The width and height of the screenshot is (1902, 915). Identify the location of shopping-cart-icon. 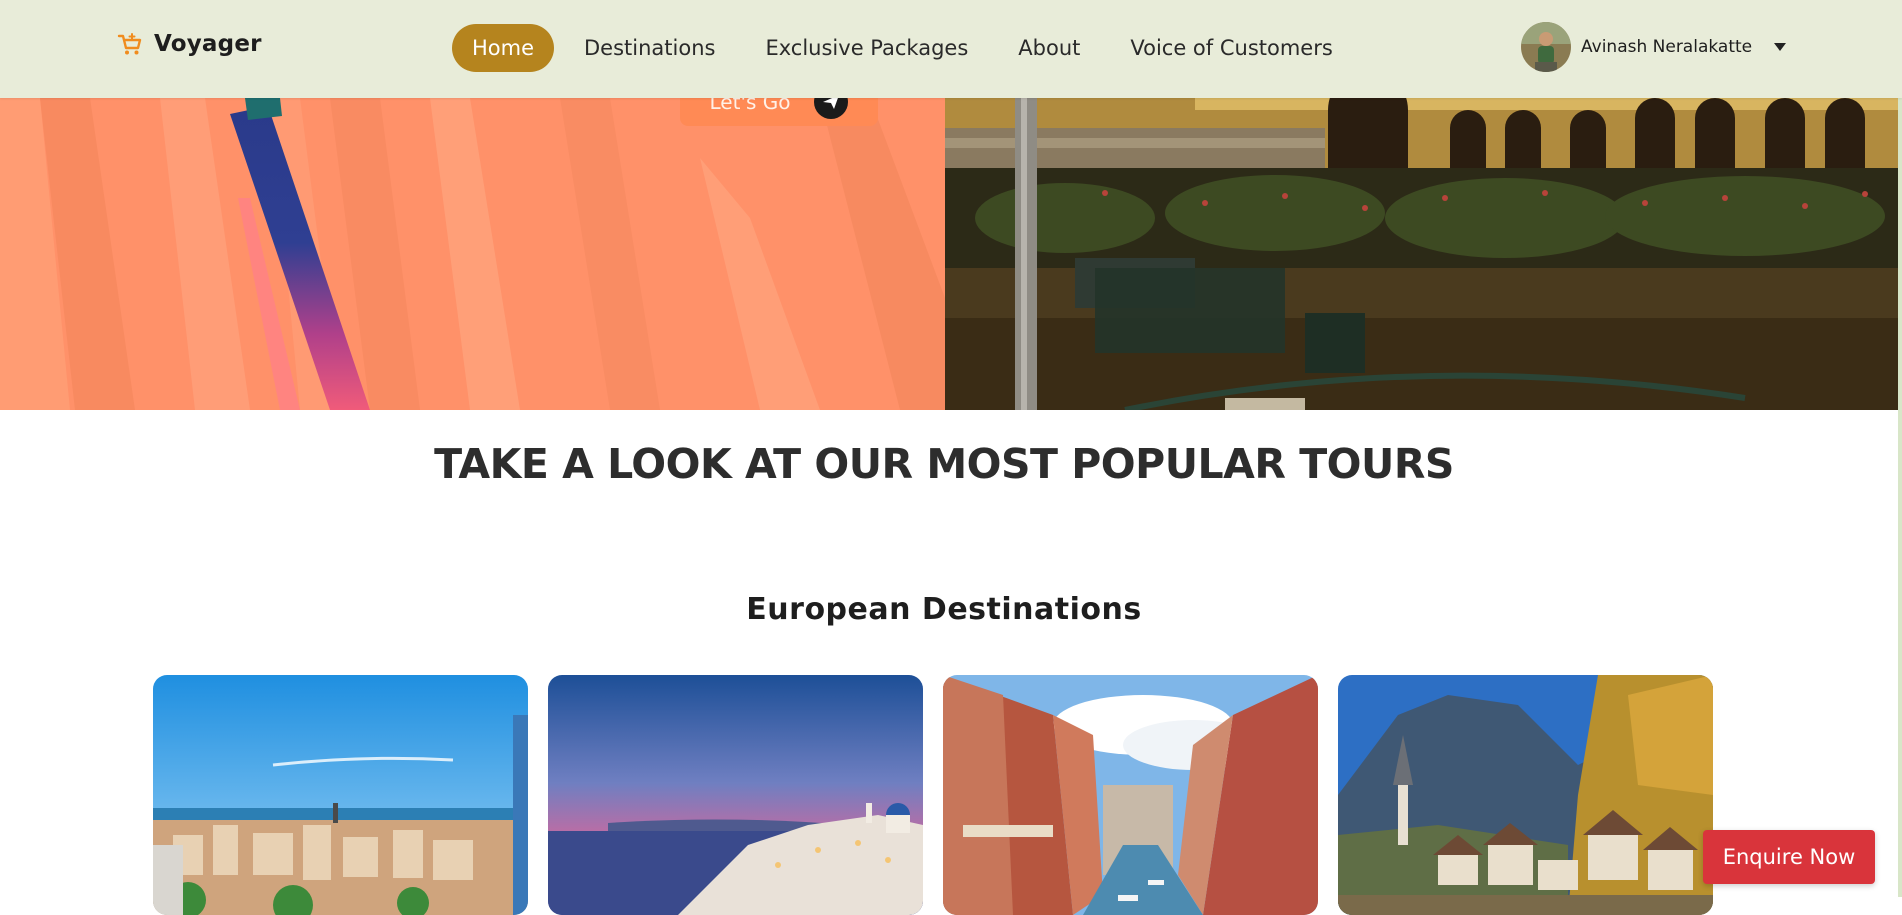
(129, 44).